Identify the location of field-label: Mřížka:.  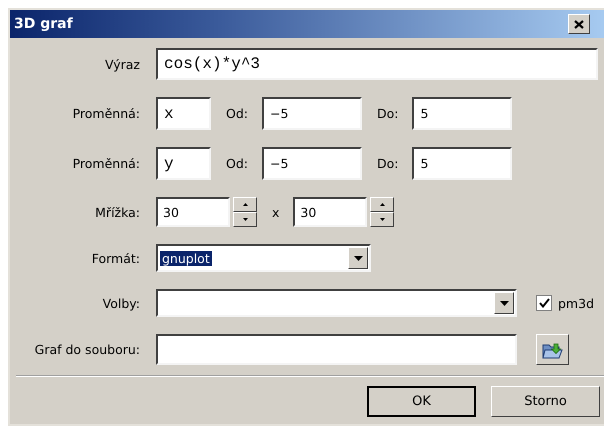
(117, 212).